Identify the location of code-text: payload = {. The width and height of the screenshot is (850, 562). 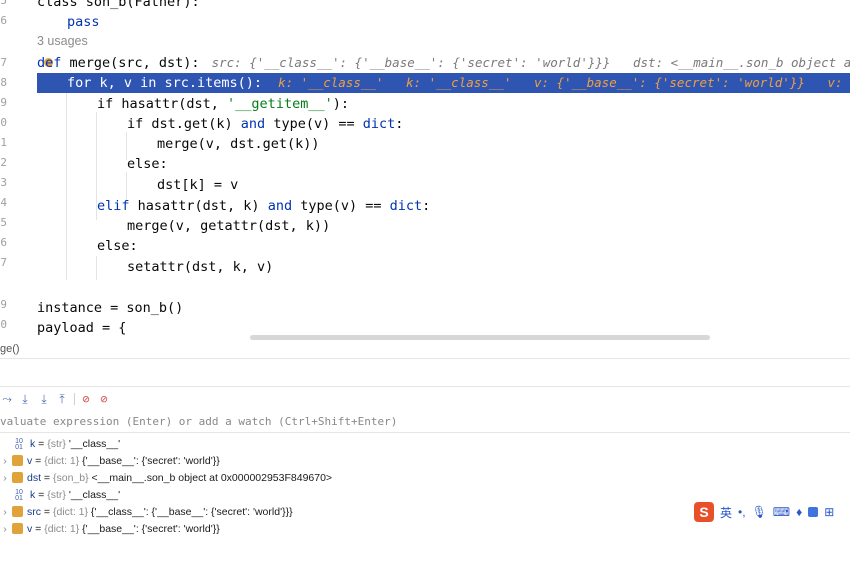
(82, 328).